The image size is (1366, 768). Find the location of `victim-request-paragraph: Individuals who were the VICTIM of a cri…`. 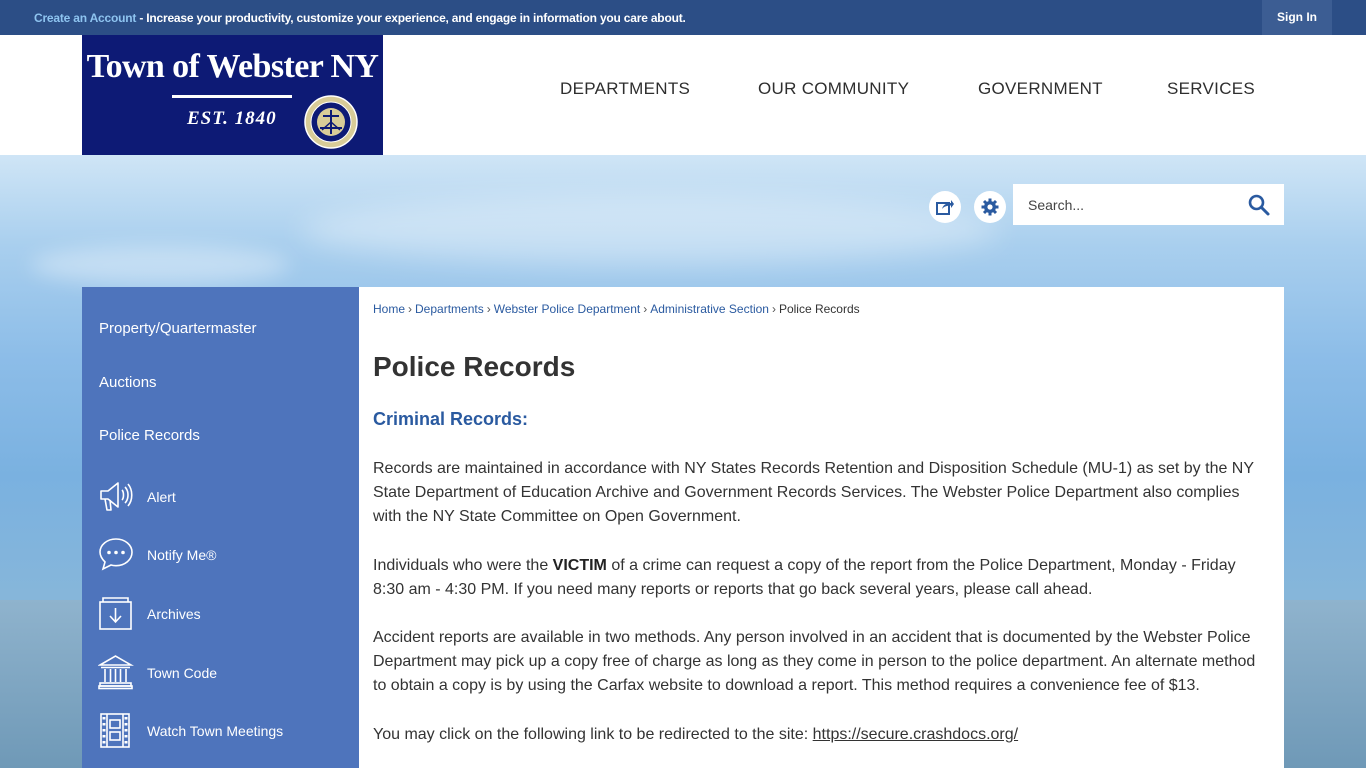

victim-request-paragraph: Individuals who were the VICTIM of a cri… is located at coordinates (820, 578).